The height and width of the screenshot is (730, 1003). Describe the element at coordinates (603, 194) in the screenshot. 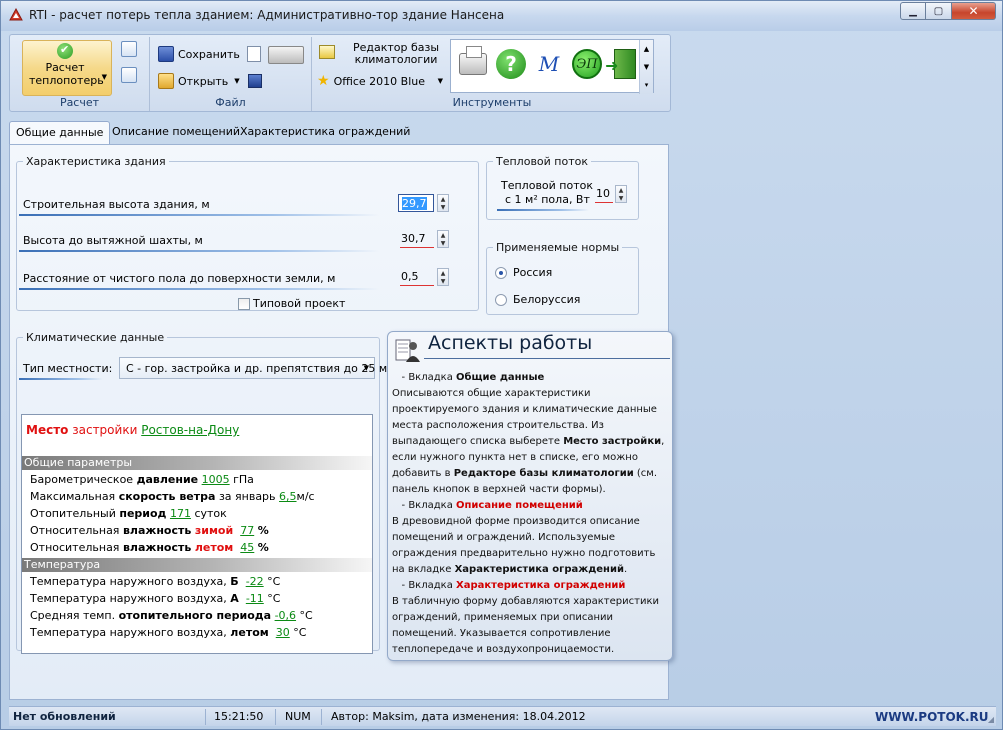

I see `heat-flow-input: 10` at that location.